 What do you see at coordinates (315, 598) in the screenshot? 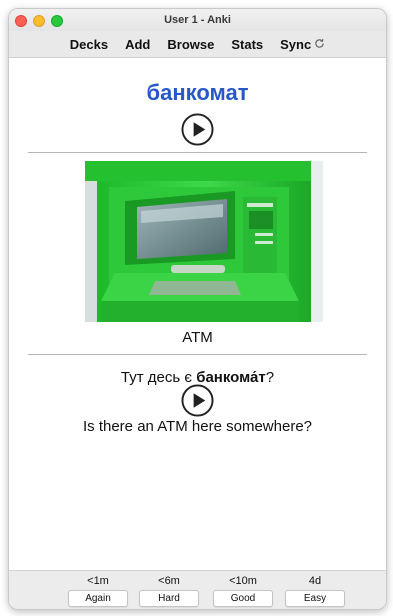
I see `easy-button: Easy` at bounding box center [315, 598].